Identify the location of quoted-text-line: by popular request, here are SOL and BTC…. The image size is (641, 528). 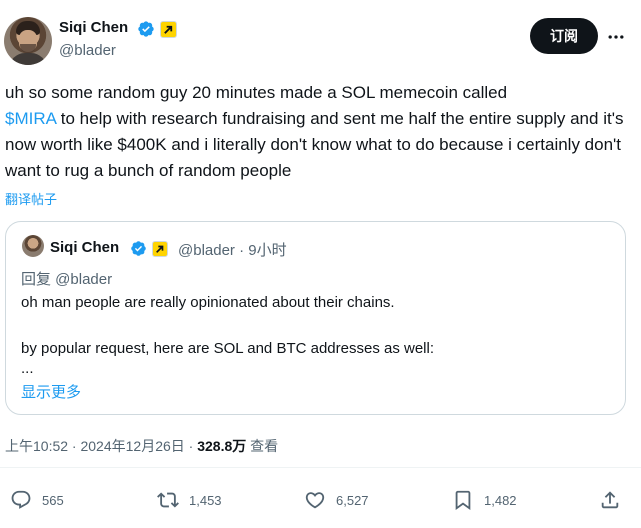
(227, 348).